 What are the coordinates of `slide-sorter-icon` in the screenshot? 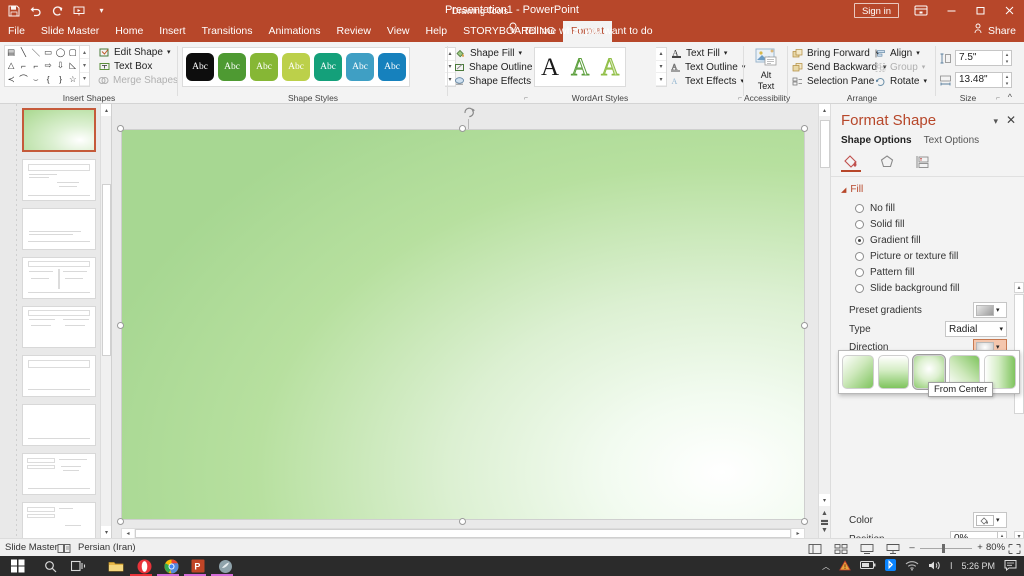 It's located at (841, 548).